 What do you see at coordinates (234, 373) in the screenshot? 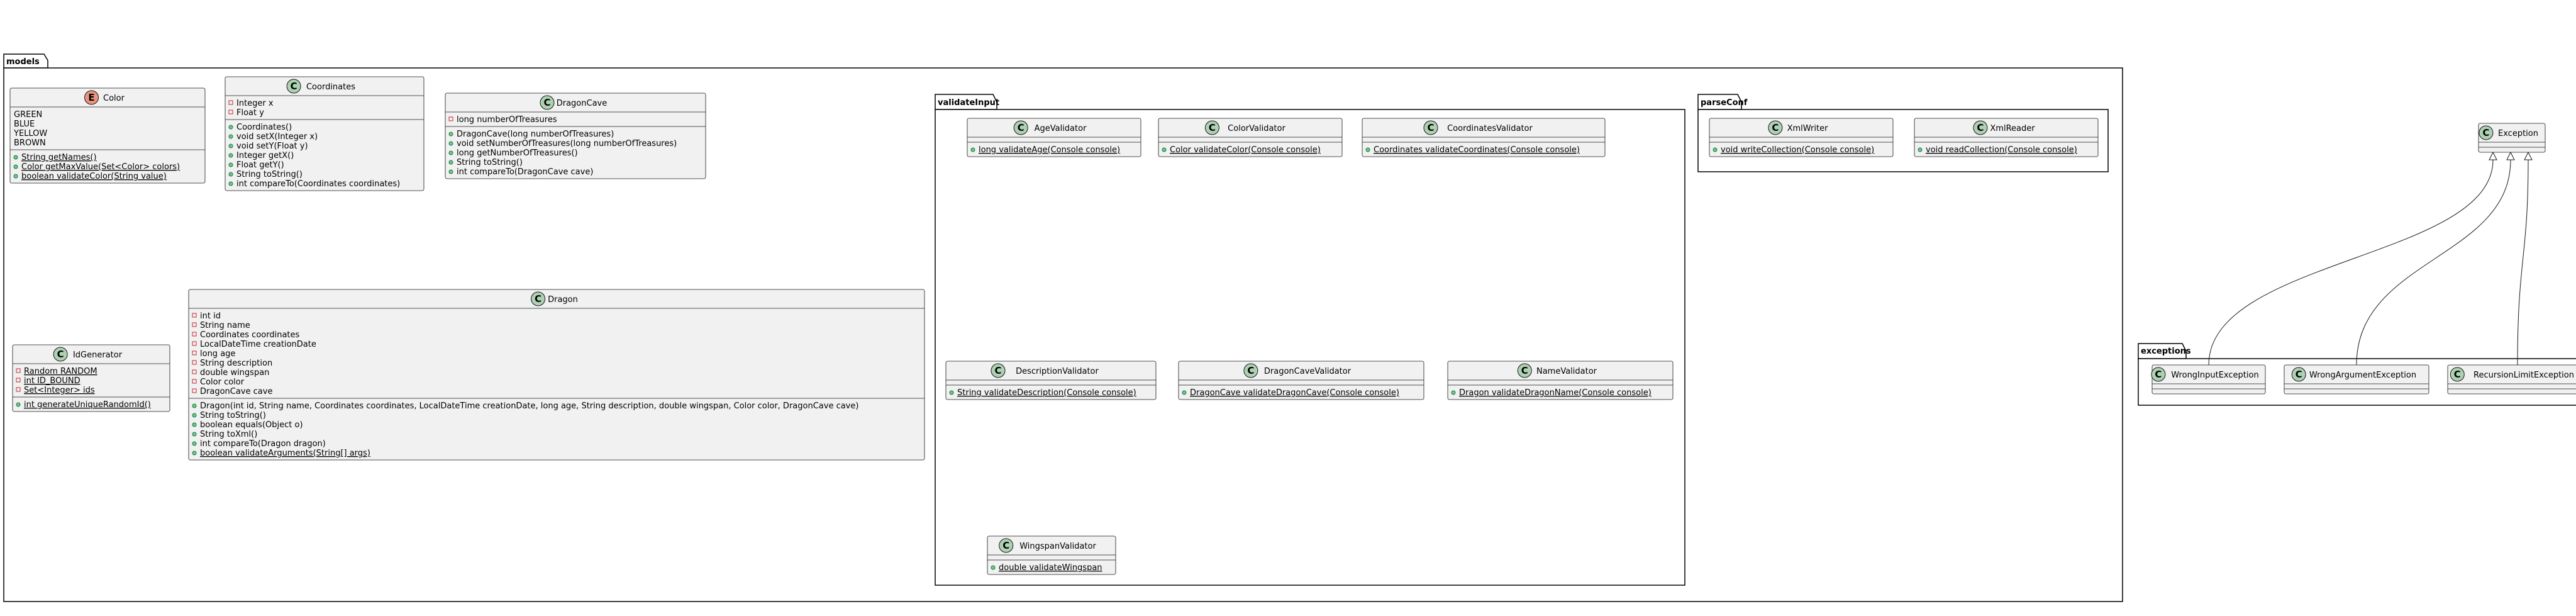
I see `class-member: double wingspan` at bounding box center [234, 373].